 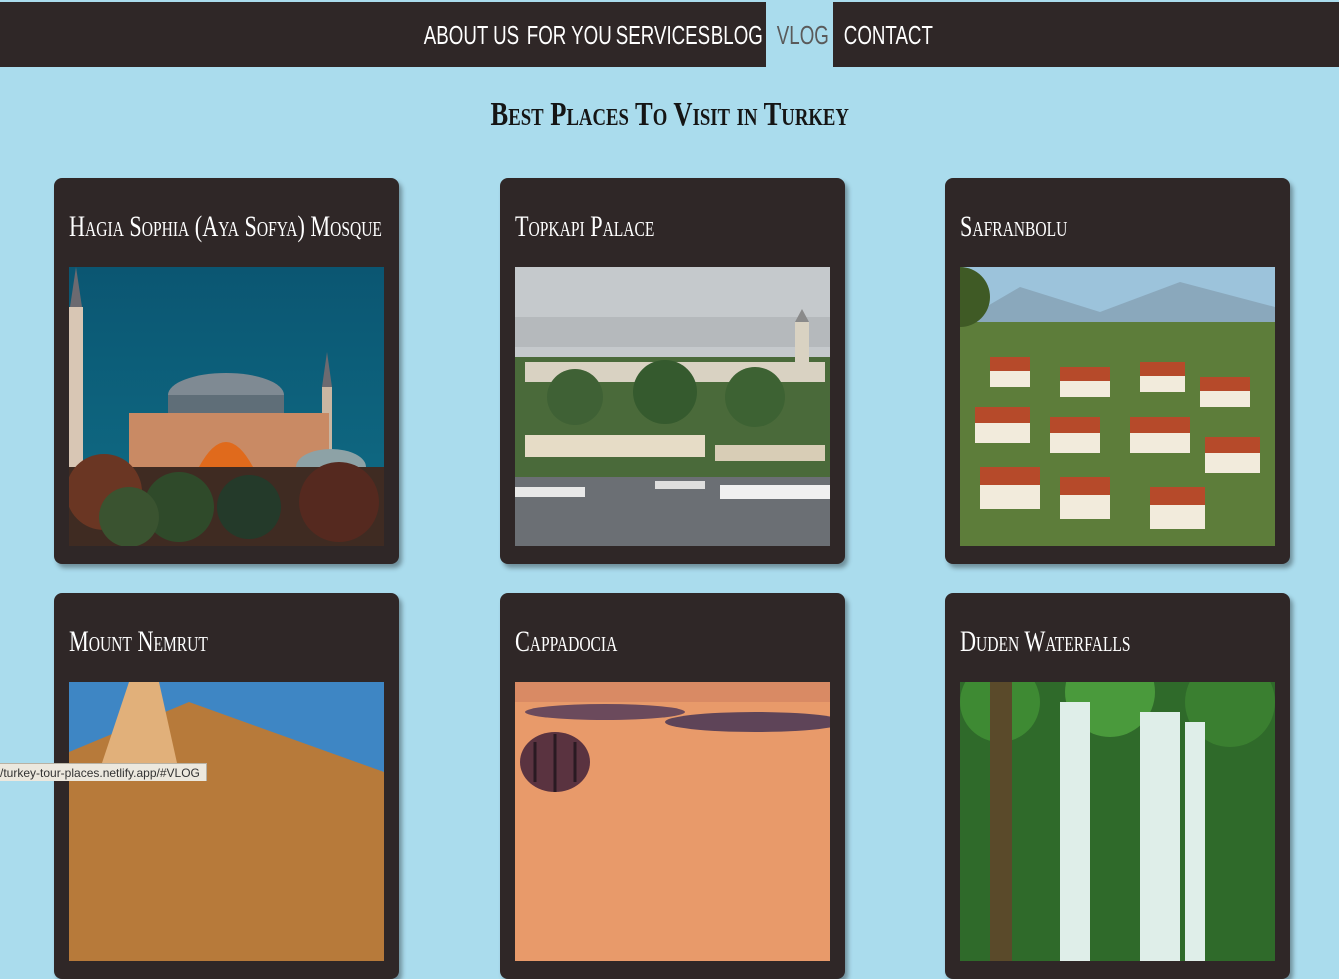 I want to click on place-card-hagia-sophia: Hagia Sophia (Aya Sofya) Mosque, so click(x=226, y=371).